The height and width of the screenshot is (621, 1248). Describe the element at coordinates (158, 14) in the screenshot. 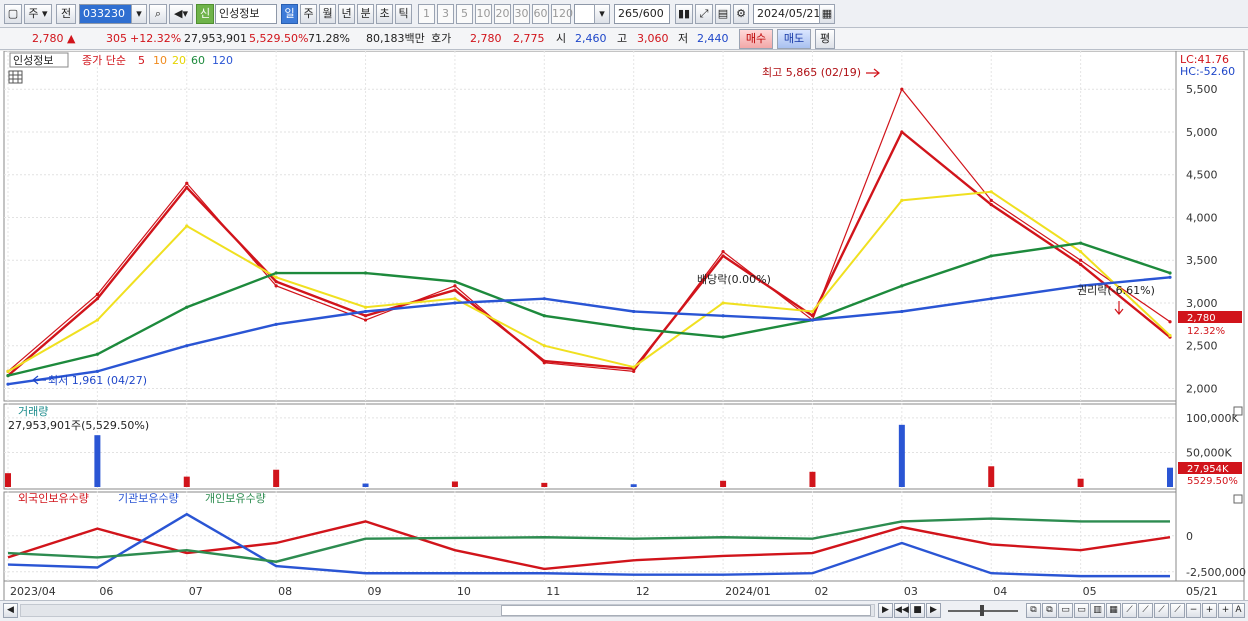

I see `search-icon: ⌕` at that location.